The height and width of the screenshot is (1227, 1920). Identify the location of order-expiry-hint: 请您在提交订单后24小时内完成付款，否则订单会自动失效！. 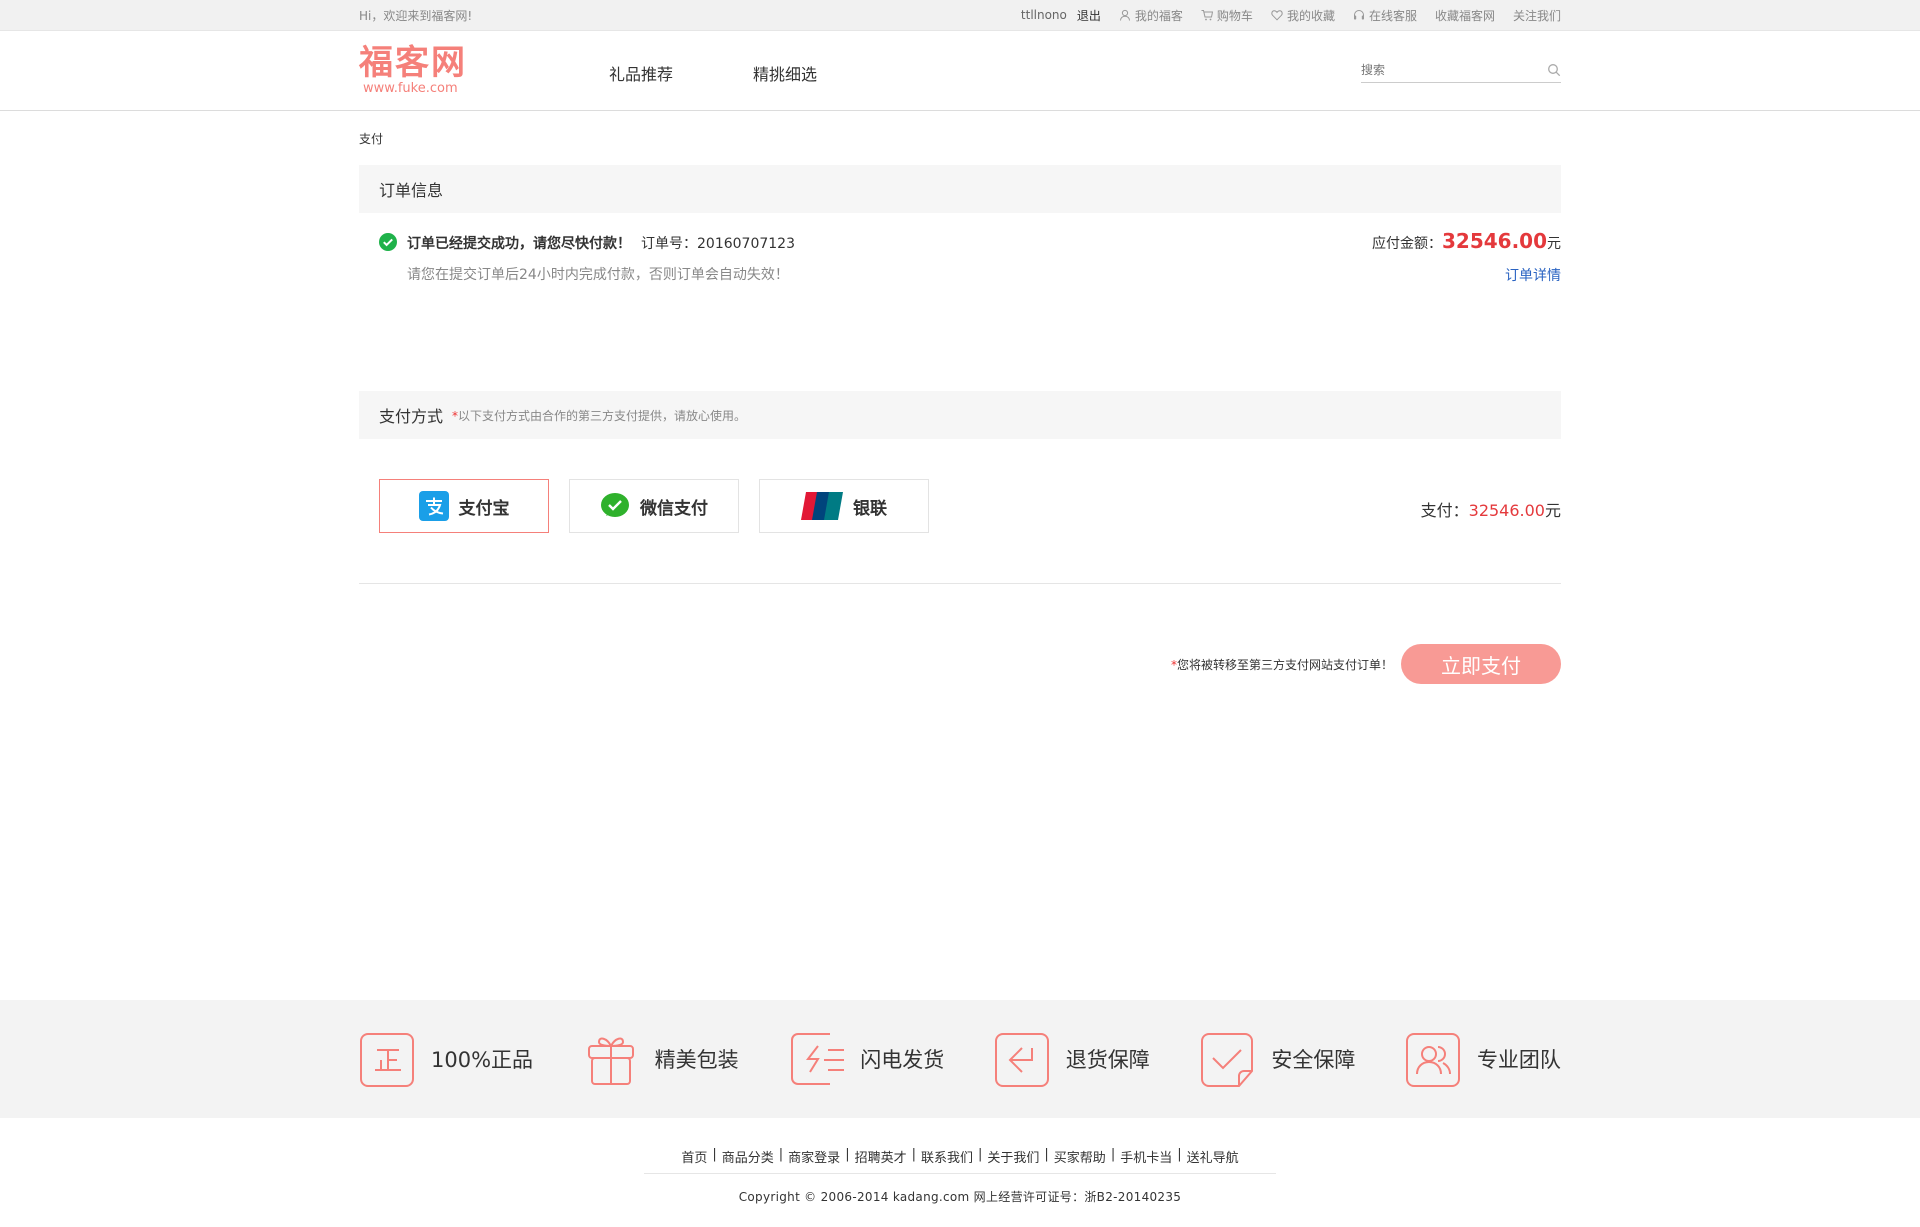
(598, 275).